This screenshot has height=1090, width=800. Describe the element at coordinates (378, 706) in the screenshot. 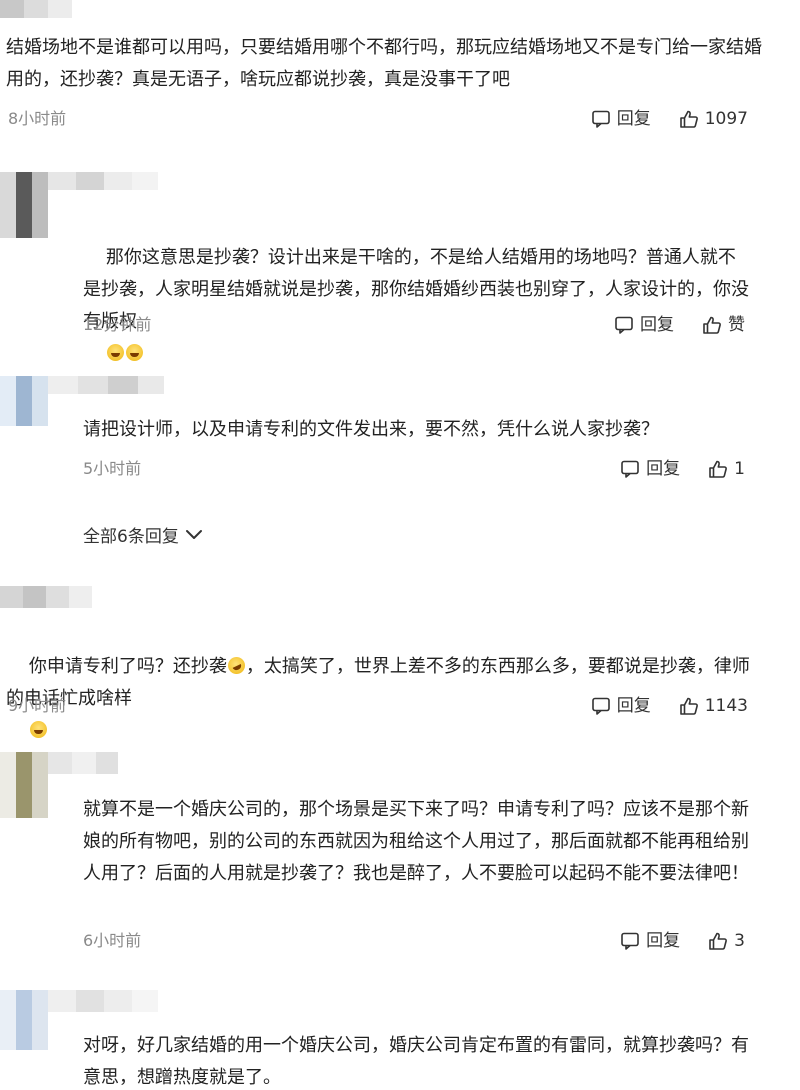

I see `comment-meta: 9小时前 回复 1143` at that location.